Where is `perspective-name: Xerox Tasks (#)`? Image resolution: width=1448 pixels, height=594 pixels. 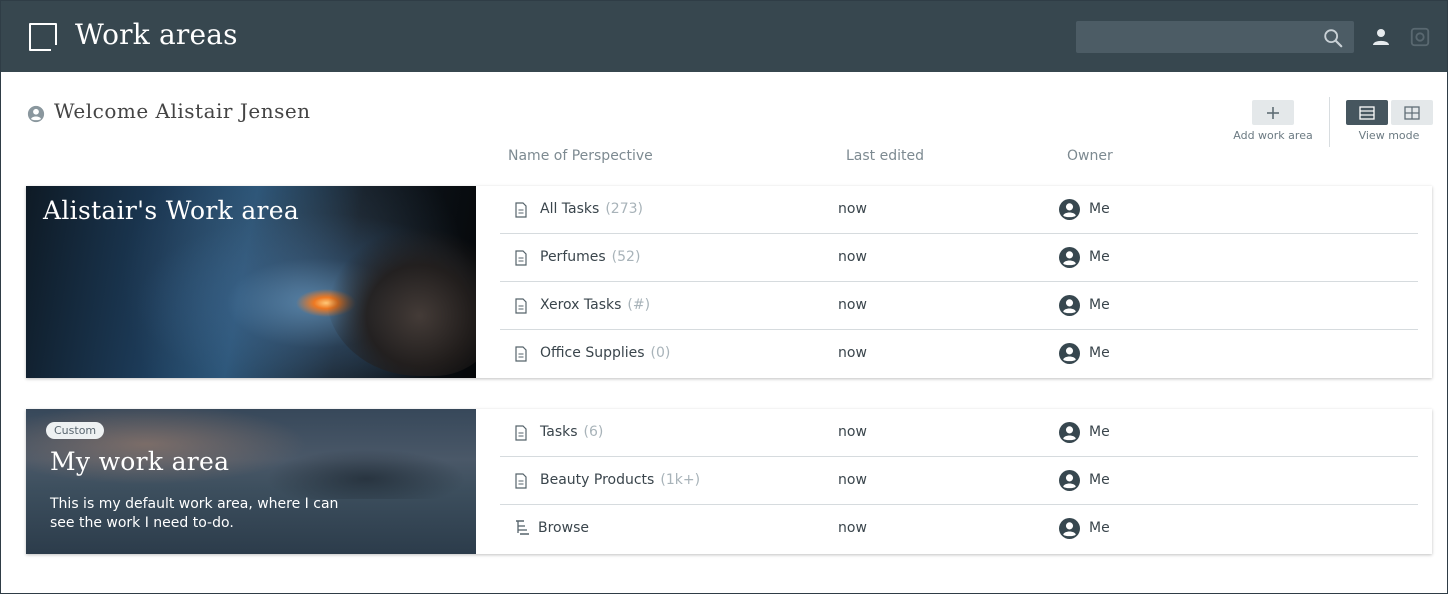
perspective-name: Xerox Tasks (#) is located at coordinates (595, 305).